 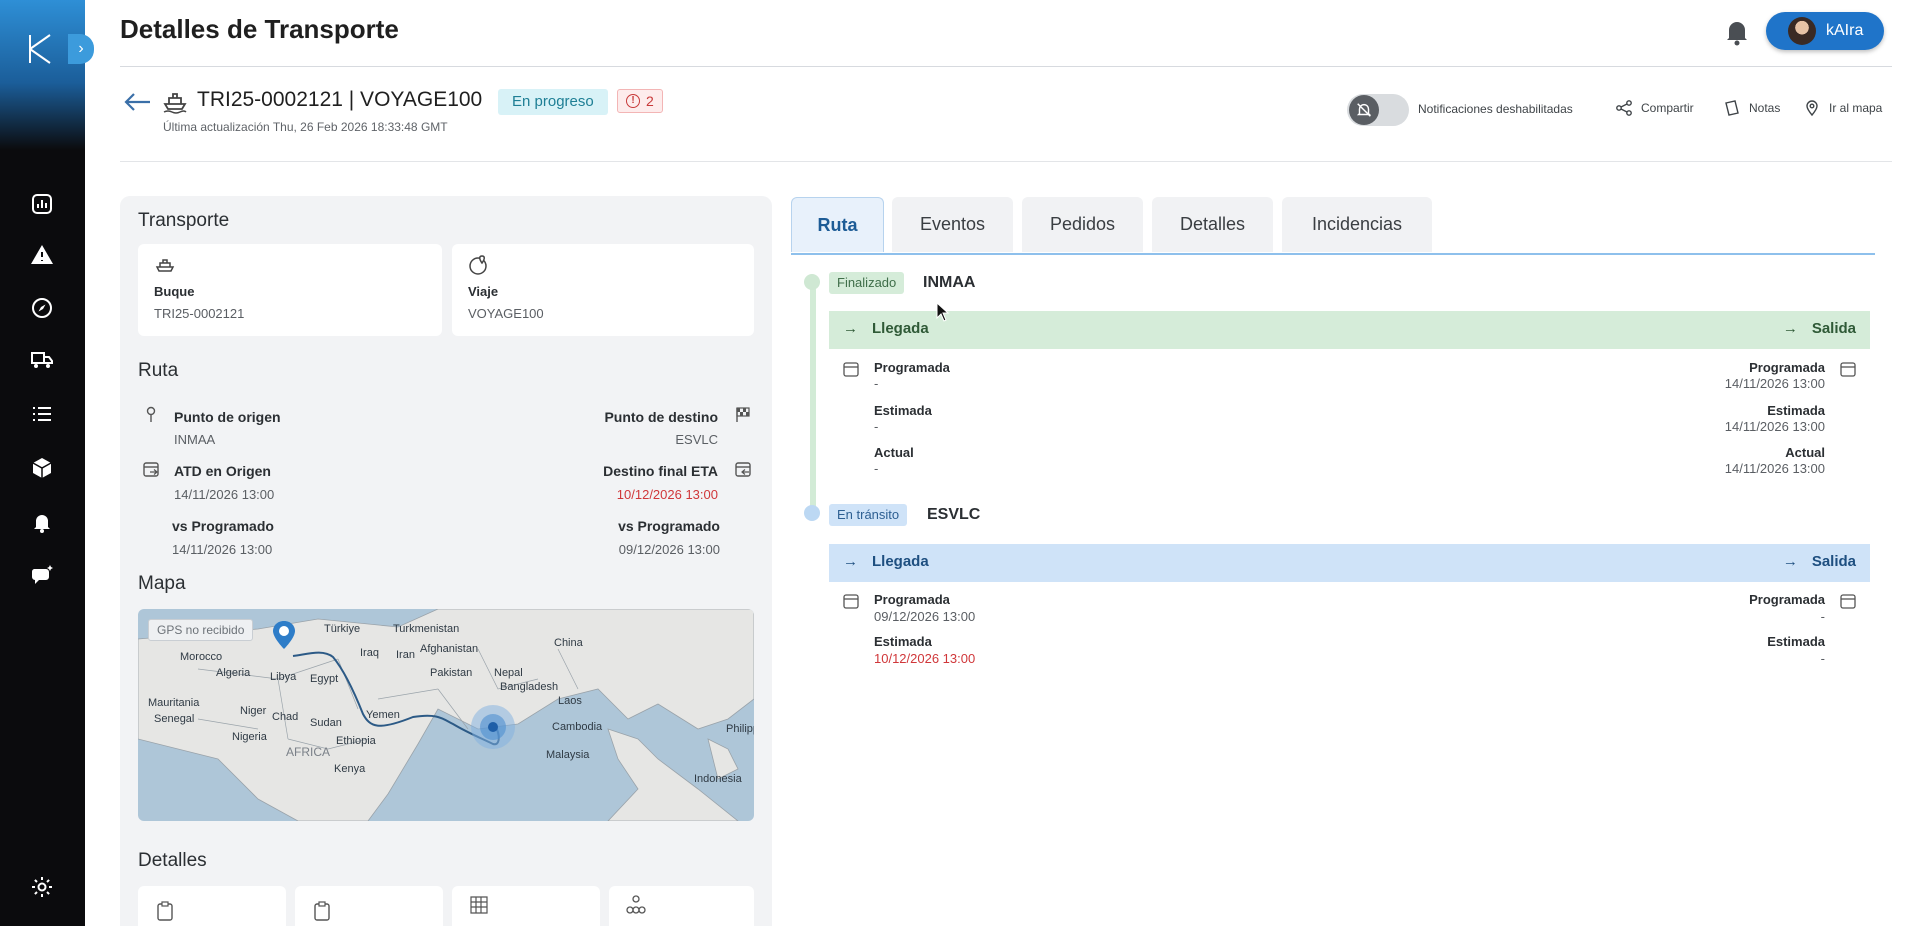 What do you see at coordinates (1822, 658) in the screenshot?
I see `estimated-departure-value: -` at bounding box center [1822, 658].